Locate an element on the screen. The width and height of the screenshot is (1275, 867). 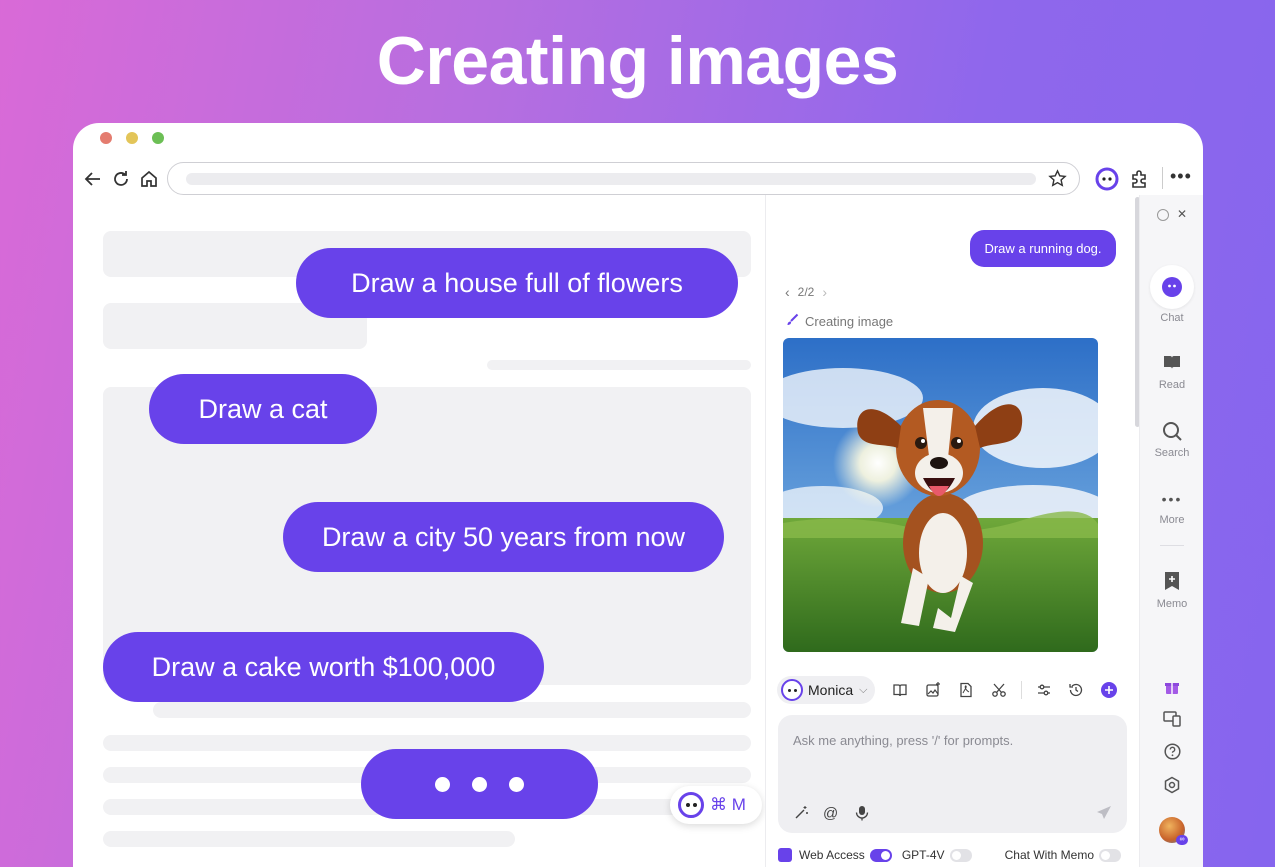
chevron-left-icon: ‹ is located at coordinates (787, 292).